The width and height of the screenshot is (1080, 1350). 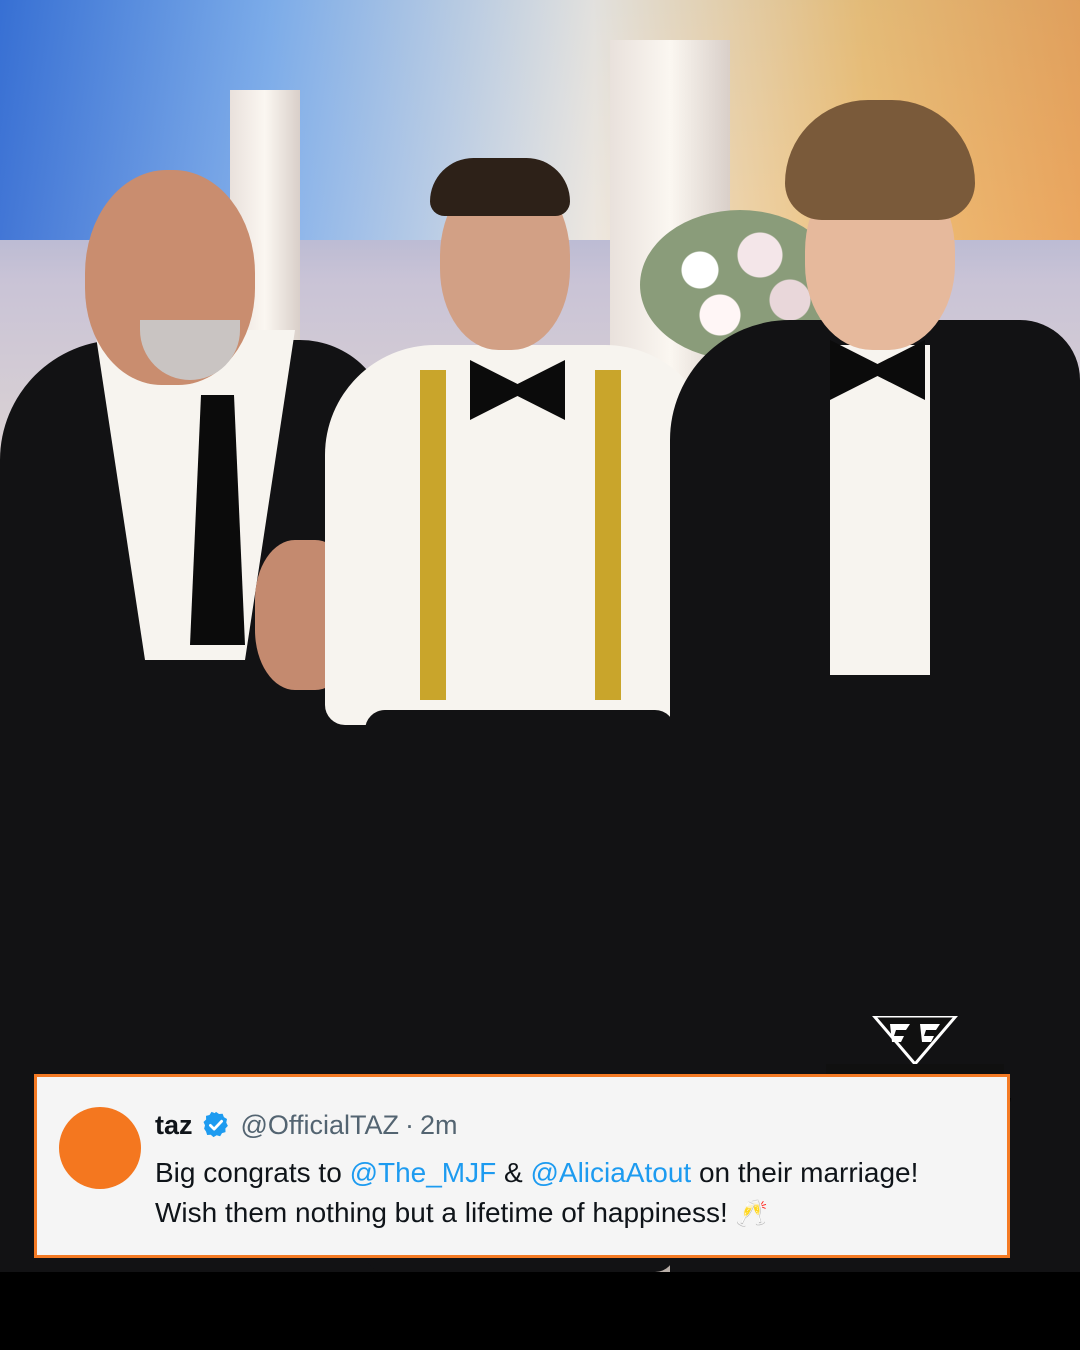 I want to click on timestamp: 2m, so click(x=439, y=1125).